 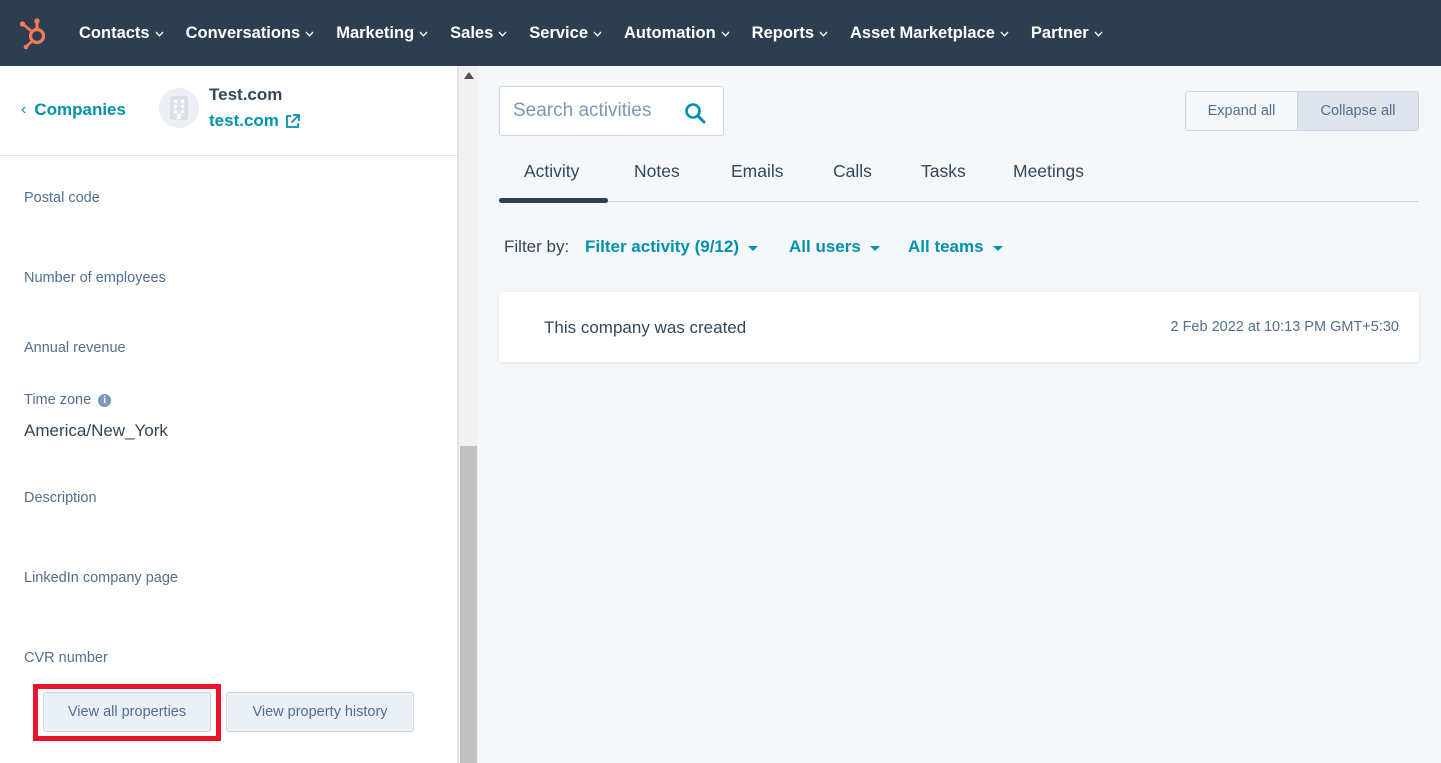 I want to click on company-domain-link: test.com, so click(x=254, y=121).